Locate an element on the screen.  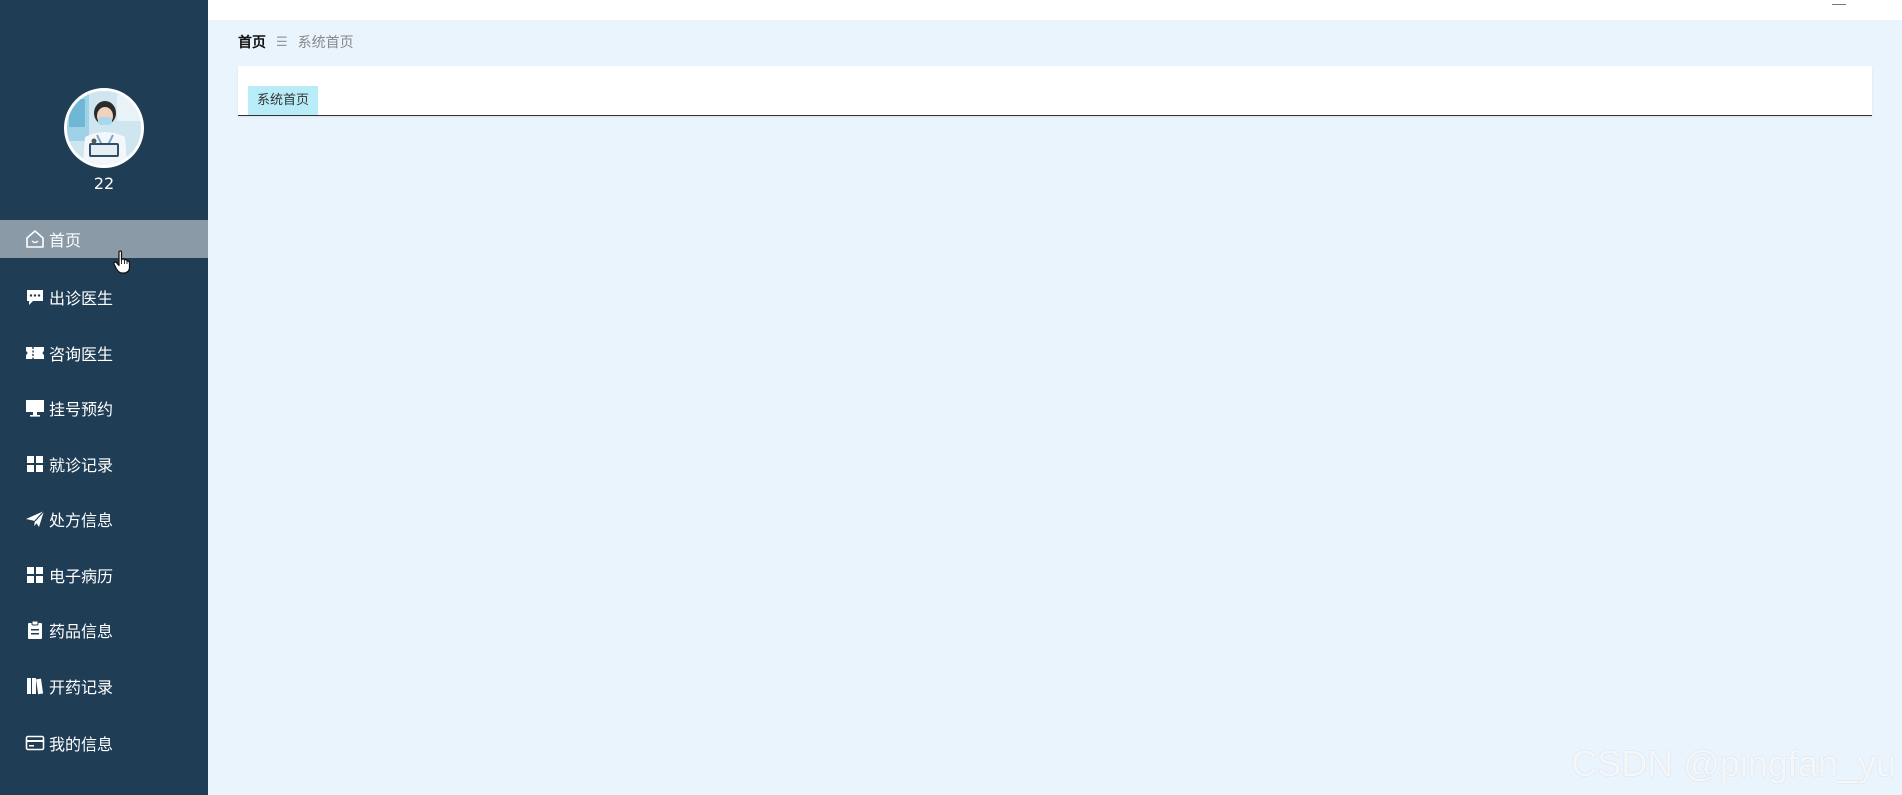
hand-cursor-icon is located at coordinates (122, 262).